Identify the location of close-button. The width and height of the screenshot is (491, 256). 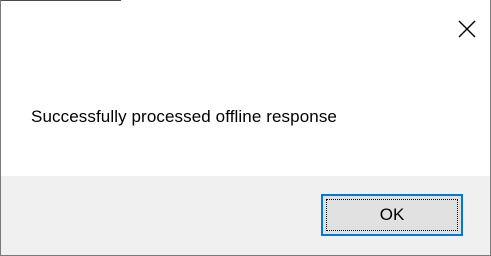
(467, 29).